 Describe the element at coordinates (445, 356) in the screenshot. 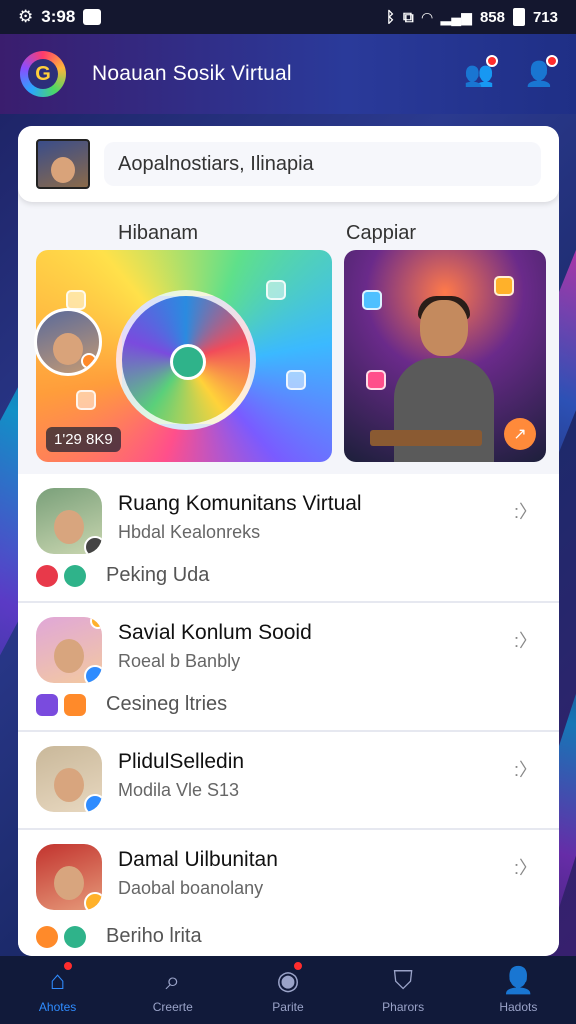

I see `story-card: ↗` at that location.